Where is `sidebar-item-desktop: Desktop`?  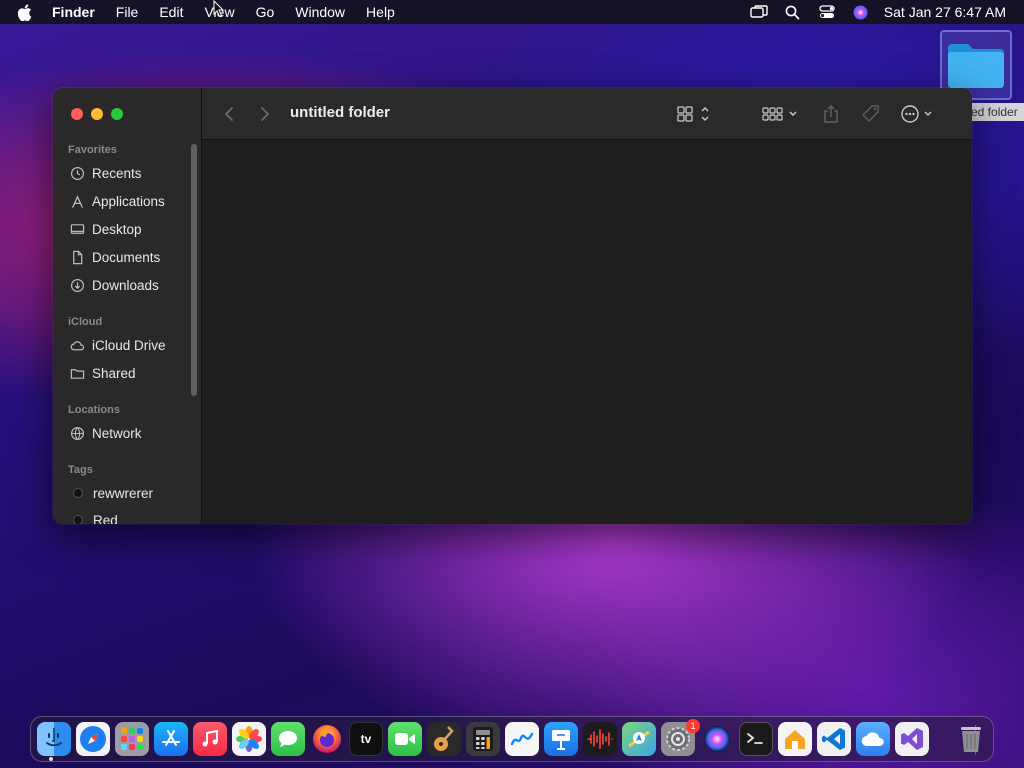 sidebar-item-desktop: Desktop is located at coordinates (105, 229).